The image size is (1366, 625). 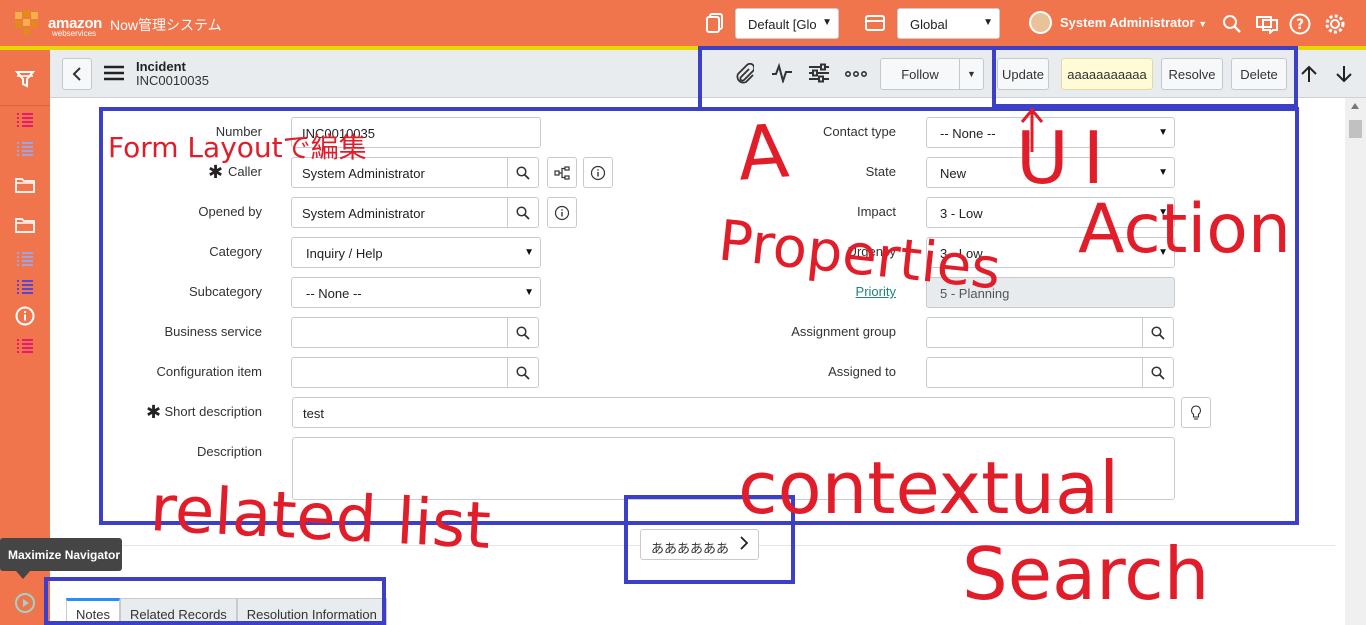 I want to click on annotation-form-layout-text: Form Layoutで編集, so click(x=237, y=147).